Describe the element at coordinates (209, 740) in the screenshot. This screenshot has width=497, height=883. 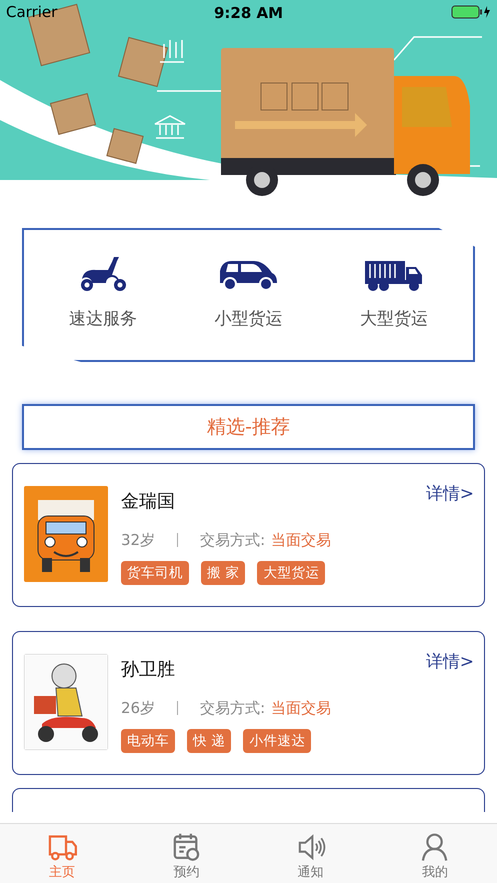
I see `tag-chip: 快 递` at that location.